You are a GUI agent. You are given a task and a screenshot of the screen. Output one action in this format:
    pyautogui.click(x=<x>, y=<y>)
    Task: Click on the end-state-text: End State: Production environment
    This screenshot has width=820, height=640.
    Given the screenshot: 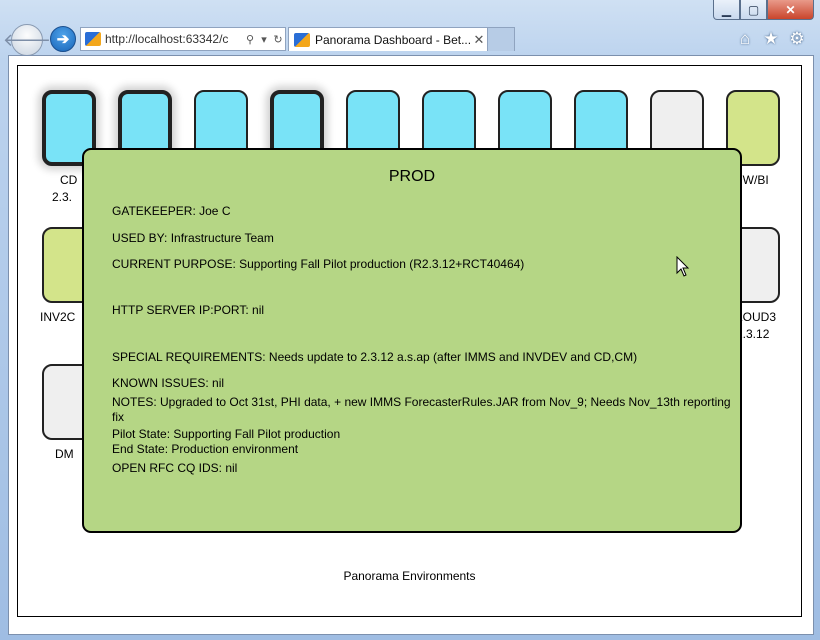 What is the action you would take?
    pyautogui.click(x=205, y=449)
    